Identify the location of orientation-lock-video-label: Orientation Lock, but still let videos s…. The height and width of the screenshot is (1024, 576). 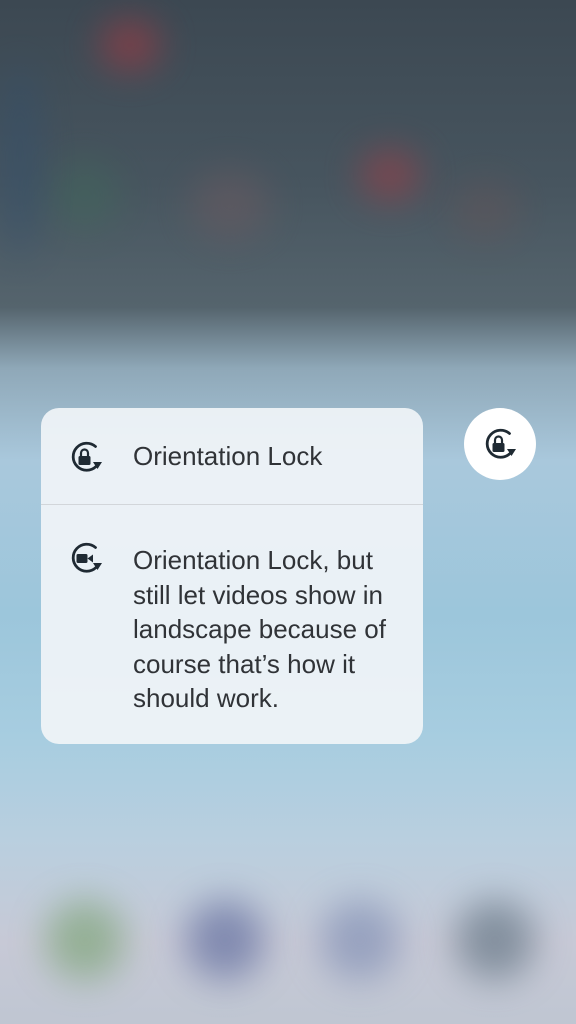
(259, 629).